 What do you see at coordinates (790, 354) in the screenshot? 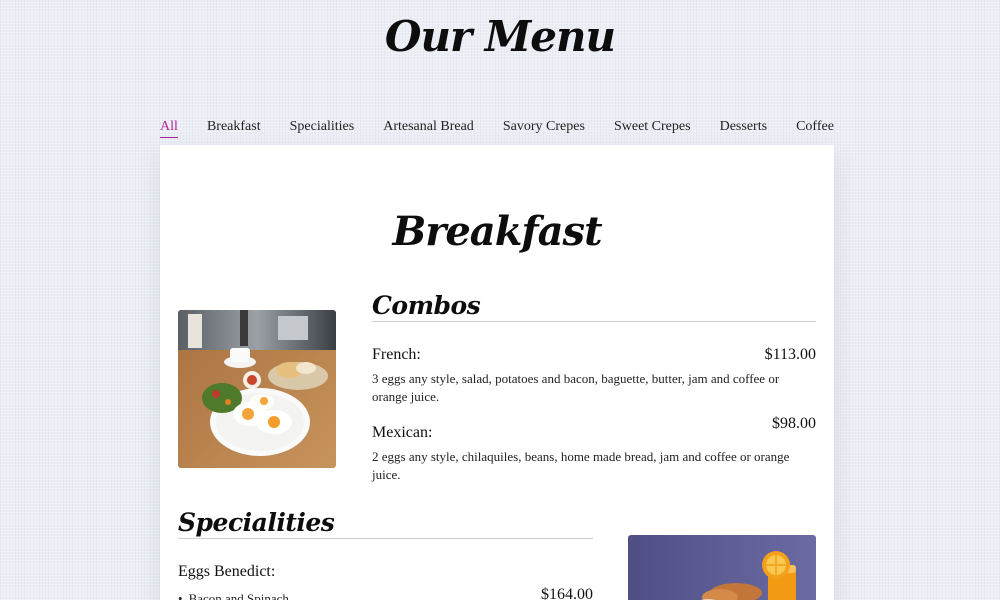
I see `item-price-french: $113.00` at bounding box center [790, 354].